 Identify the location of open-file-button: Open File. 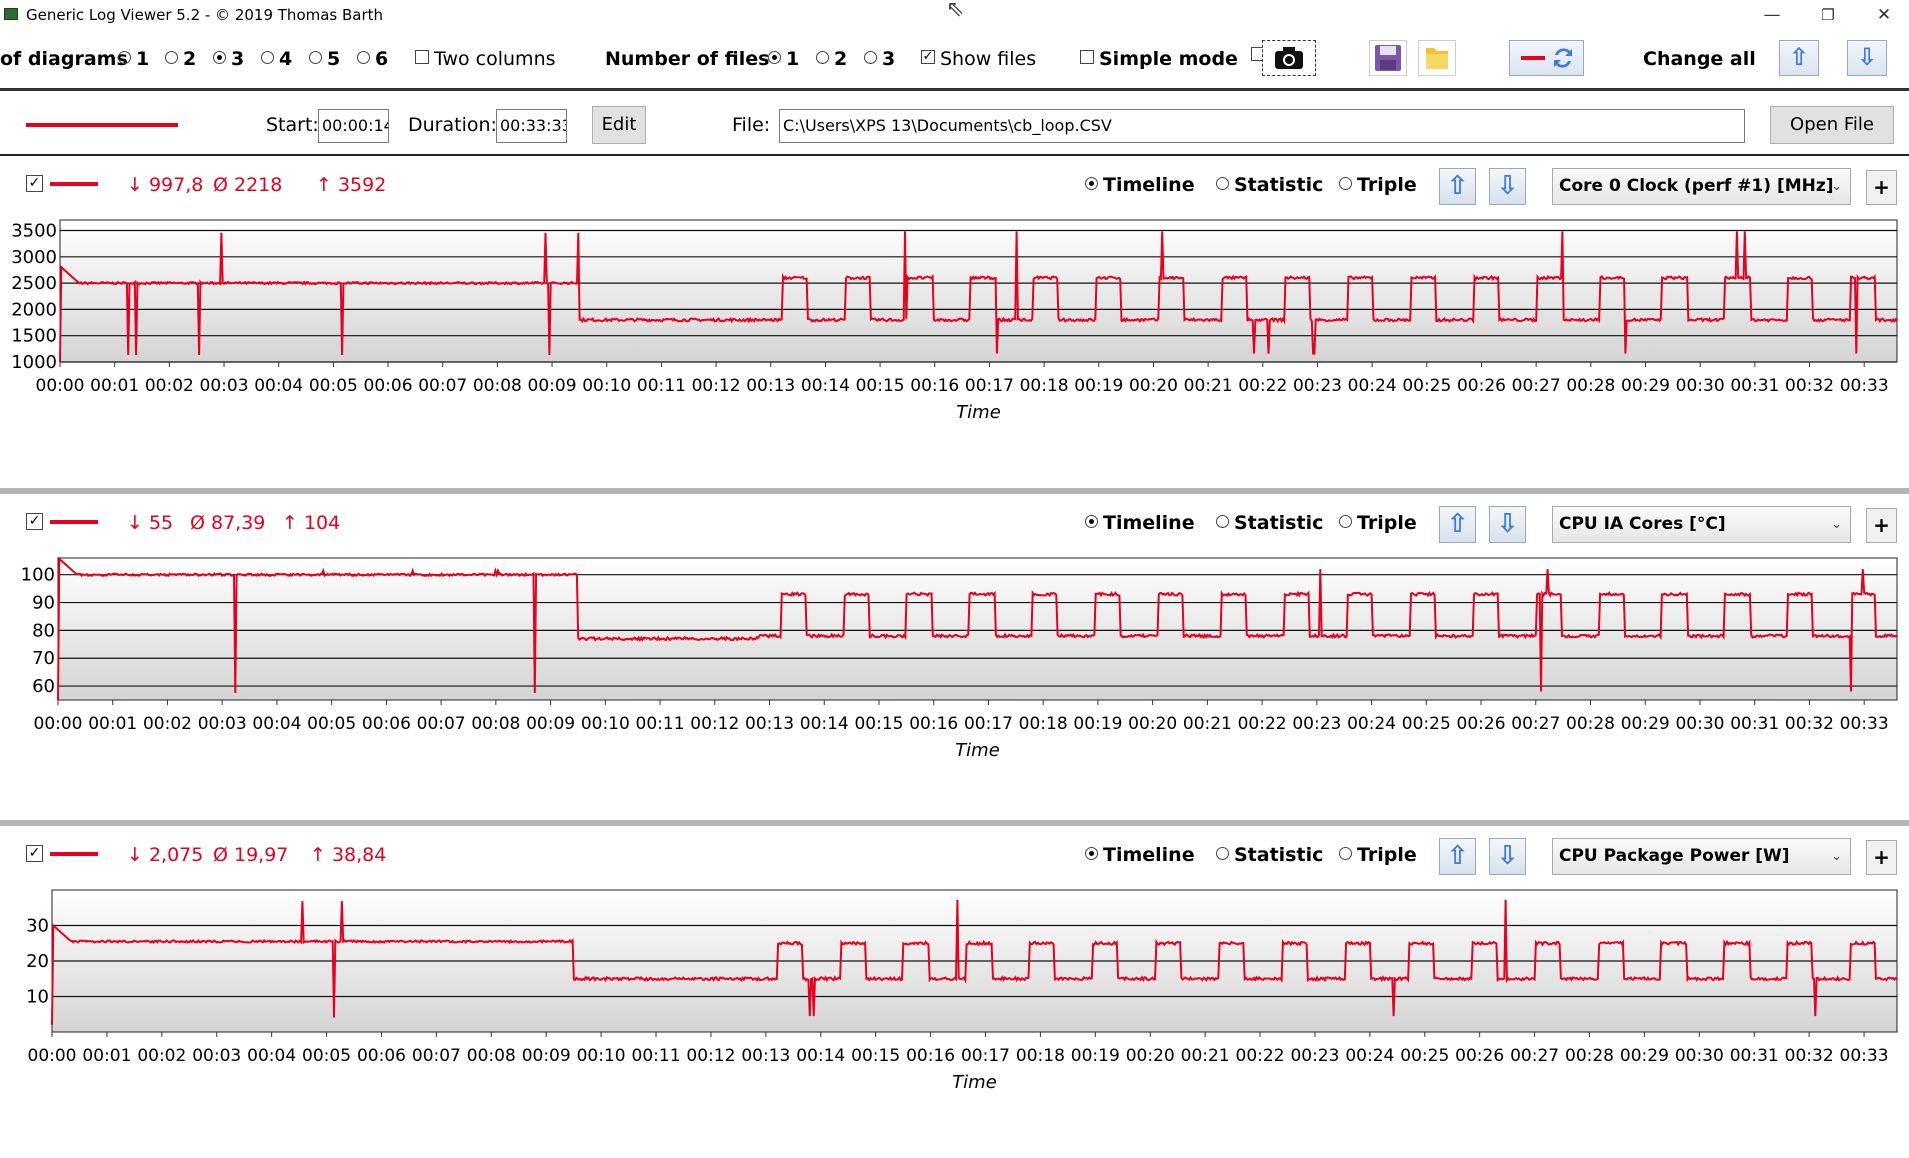
(1832, 125).